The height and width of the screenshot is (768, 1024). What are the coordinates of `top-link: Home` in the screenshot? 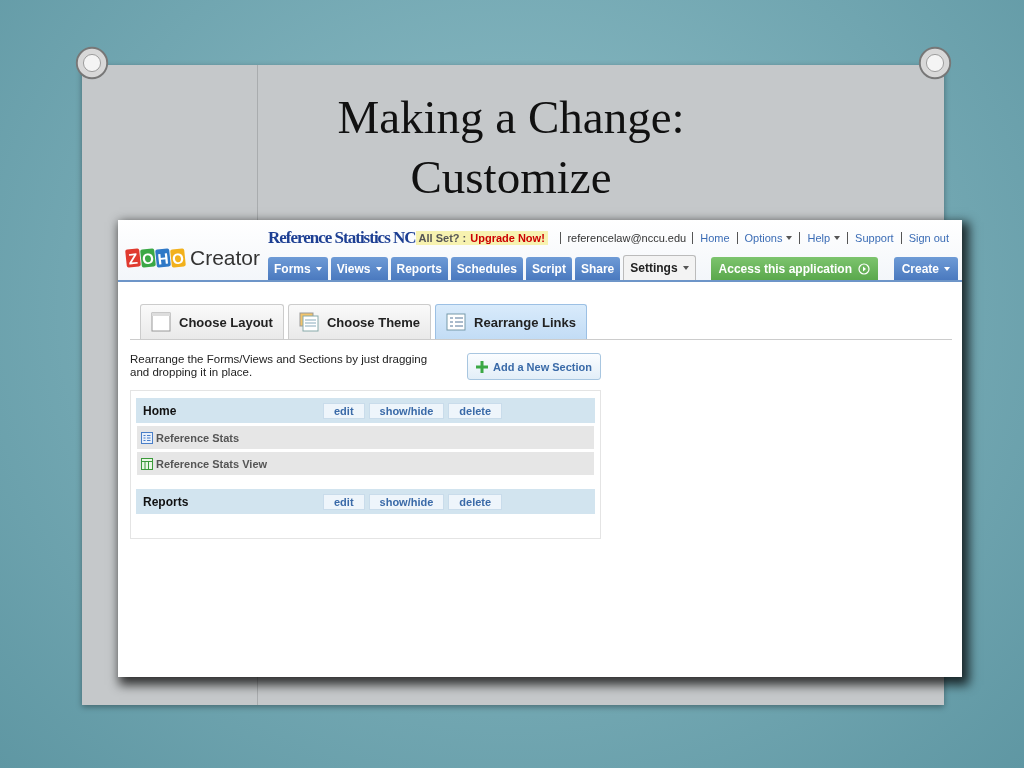 It's located at (714, 237).